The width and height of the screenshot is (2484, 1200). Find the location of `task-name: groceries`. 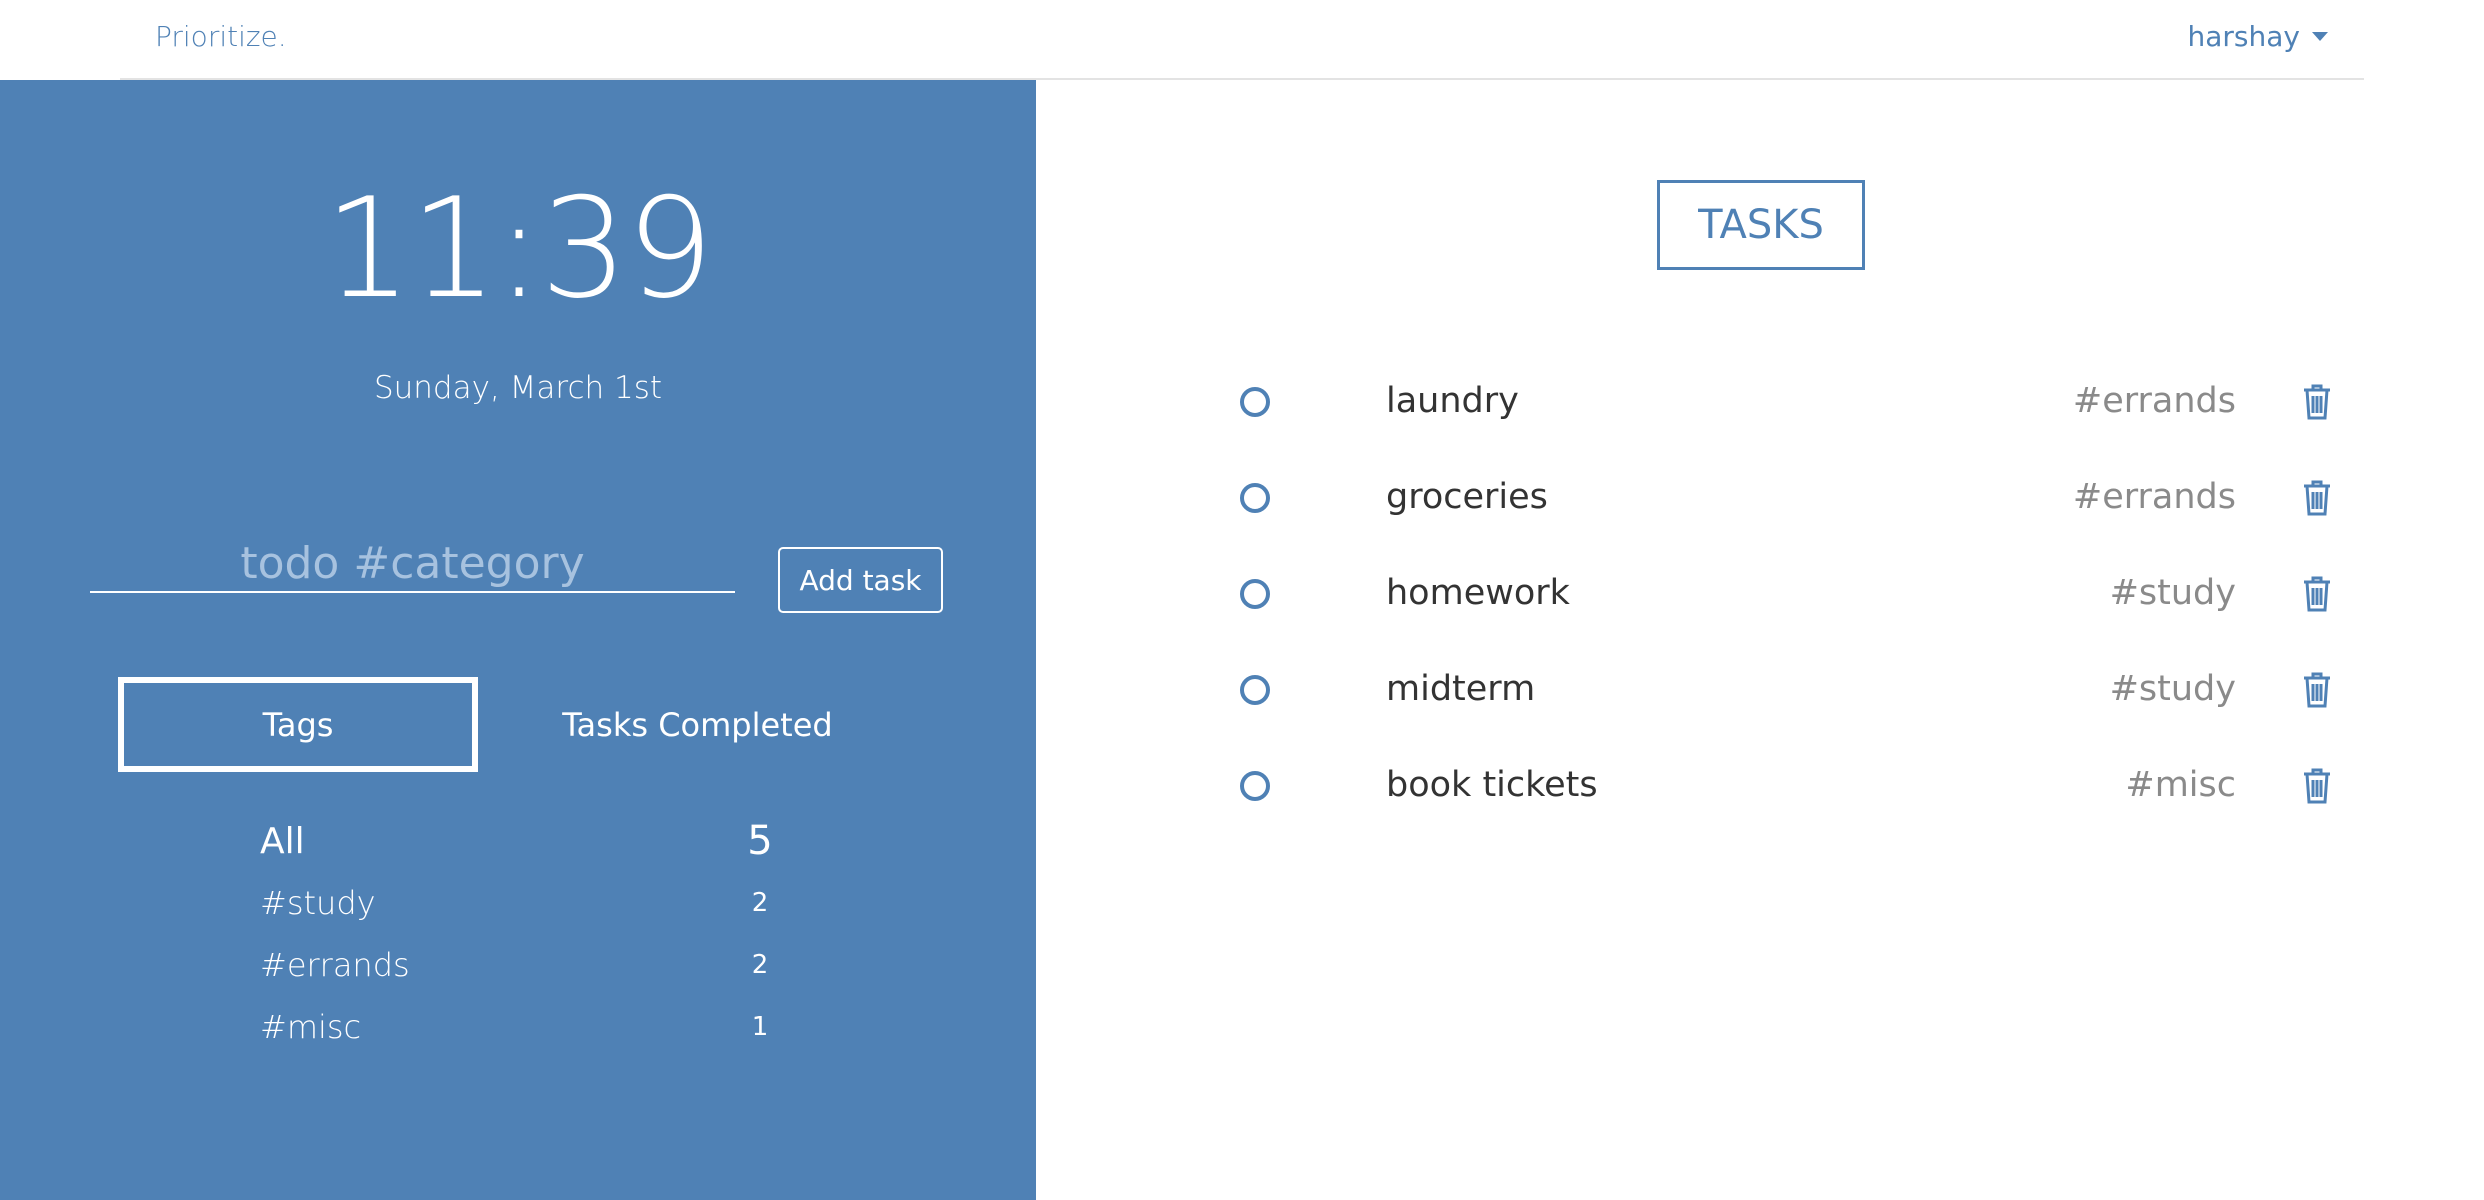

task-name: groceries is located at coordinates (1467, 497).